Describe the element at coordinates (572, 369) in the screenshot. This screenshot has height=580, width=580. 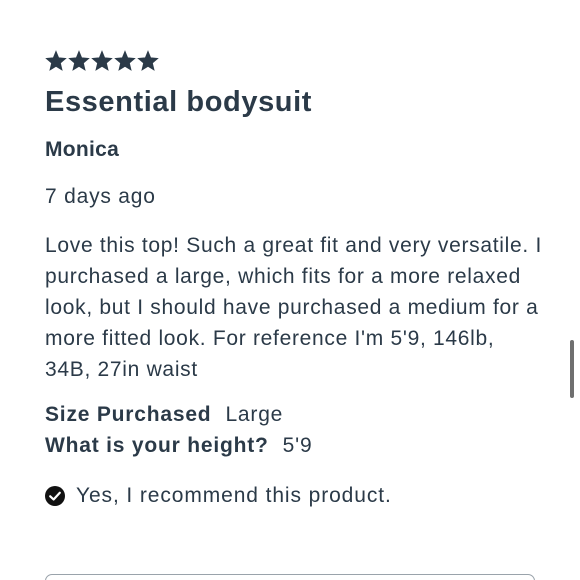
I see `scrollbar-thumb` at that location.